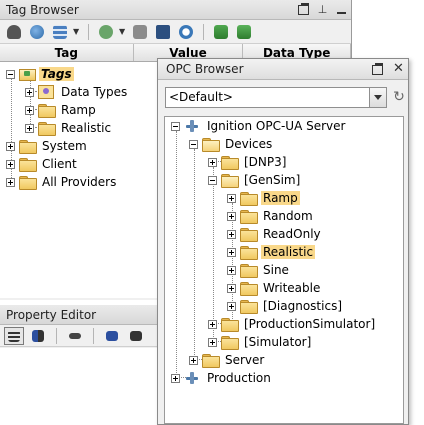  Describe the element at coordinates (276, 126) in the screenshot. I see `tree-item-label: Ignition OPC-UA Server` at that location.